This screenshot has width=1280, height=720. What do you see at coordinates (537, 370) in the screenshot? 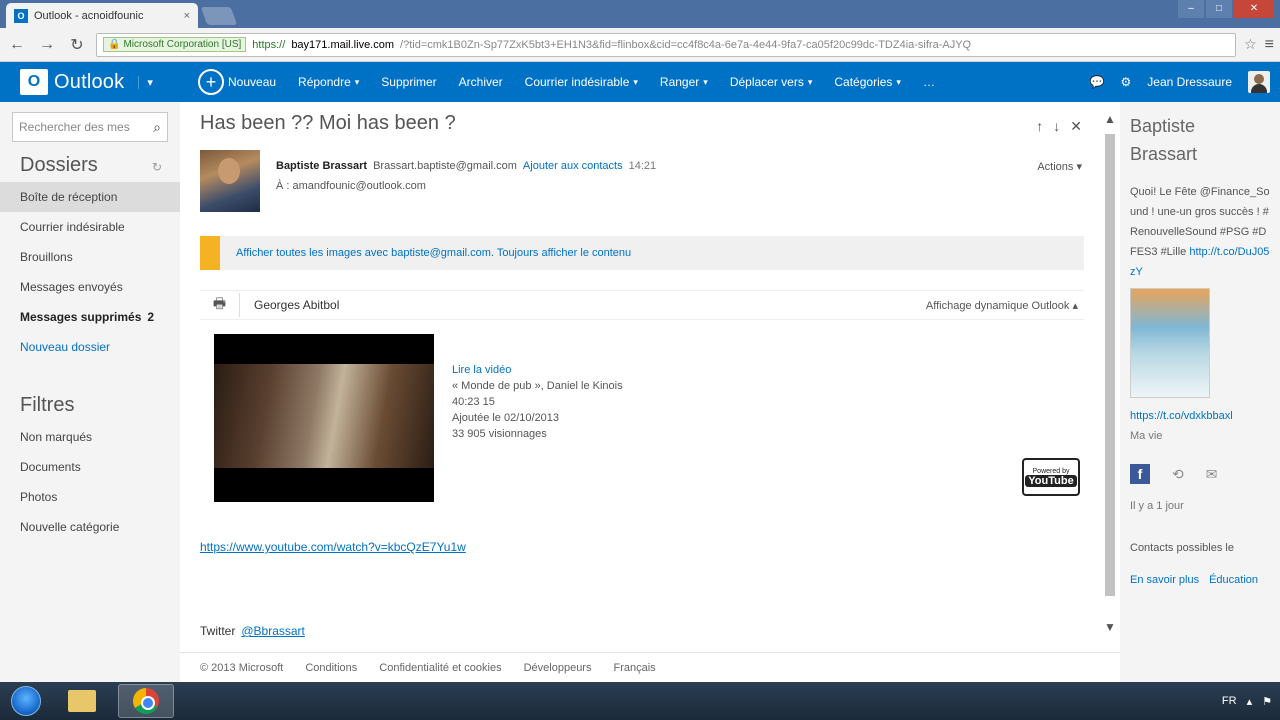
I see `play-video-link: Lire la vidéo` at bounding box center [537, 370].